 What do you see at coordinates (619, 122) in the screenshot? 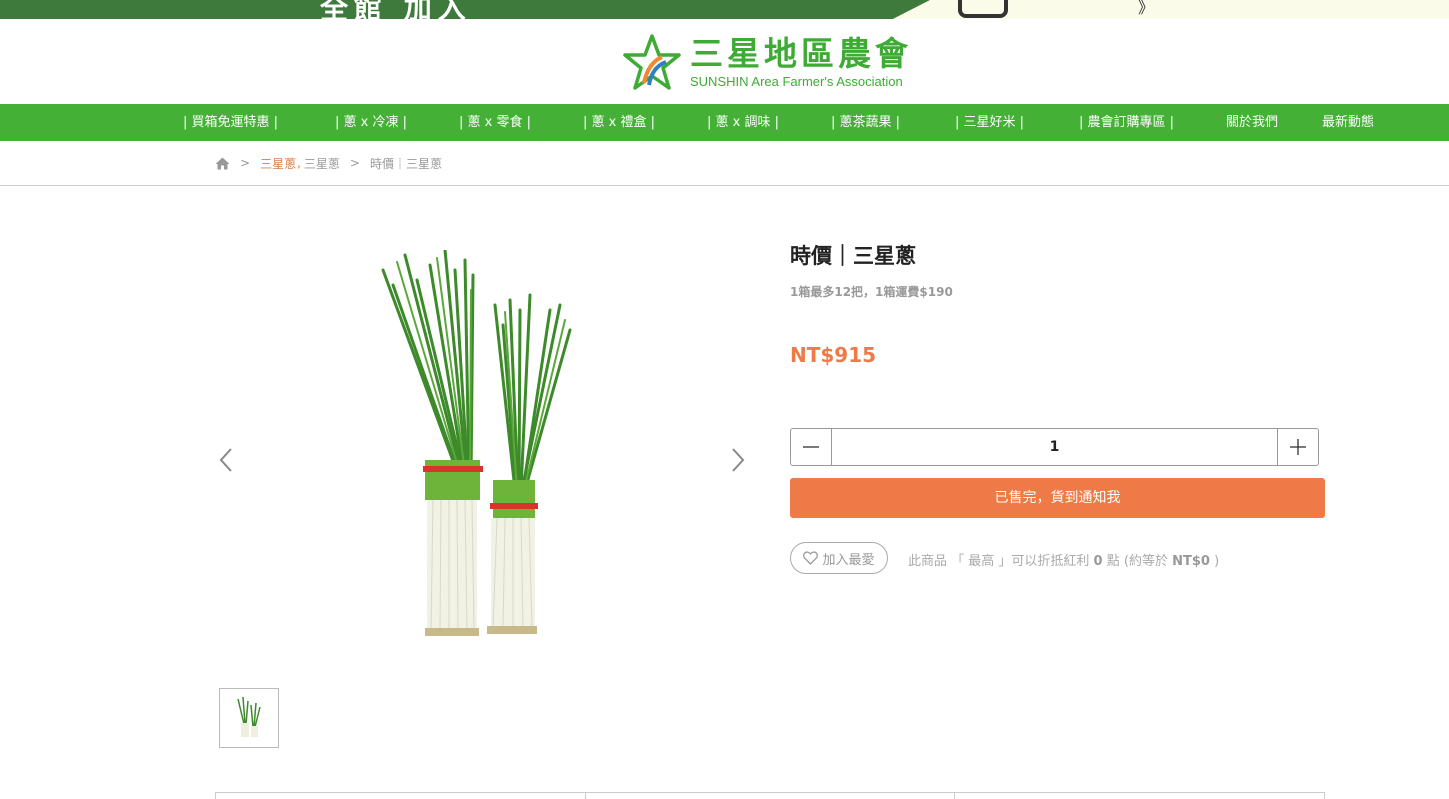
I see `nav-item-gift-box: | 蔥 x 禮盒 |` at bounding box center [619, 122].